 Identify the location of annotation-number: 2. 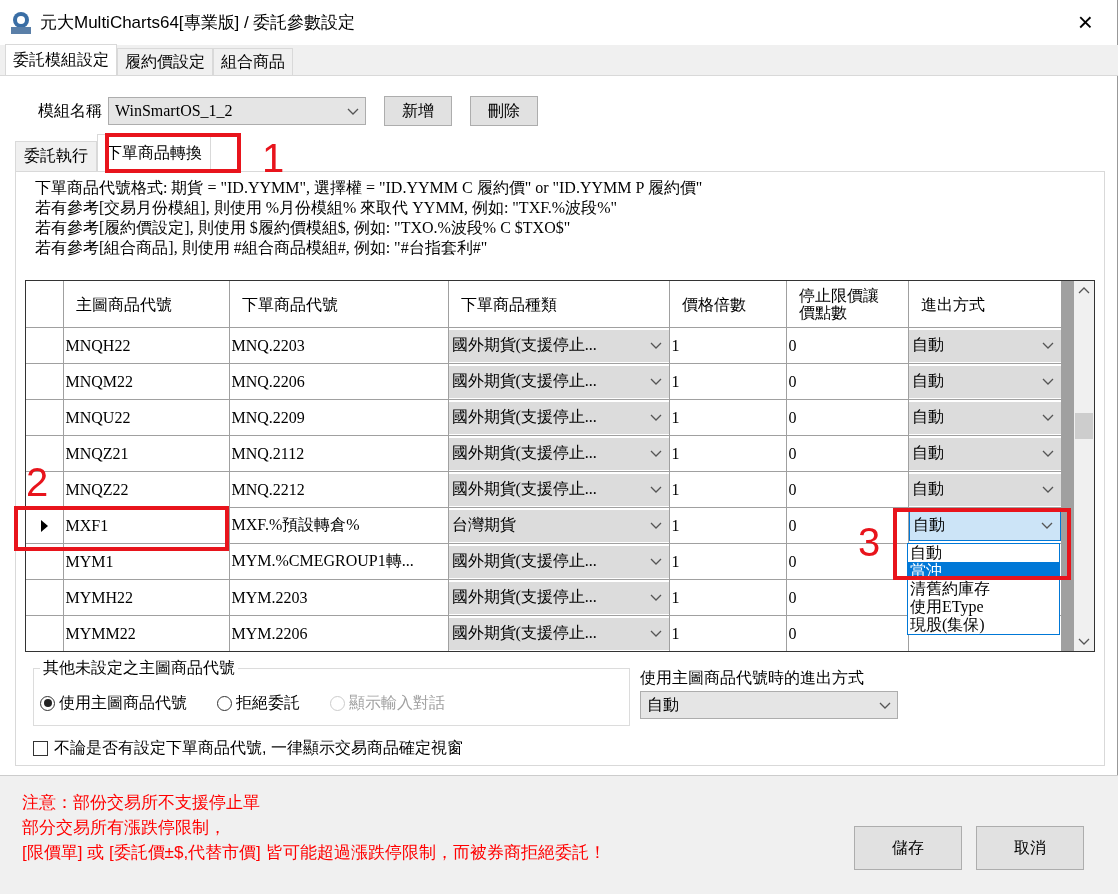
(37, 482).